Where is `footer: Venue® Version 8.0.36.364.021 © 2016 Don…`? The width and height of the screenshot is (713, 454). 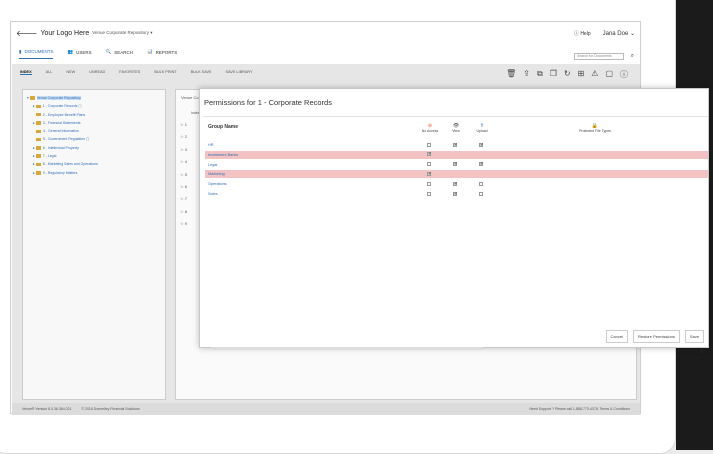
footer: Venue® Version 8.0.36.364.021 © 2016 Don… is located at coordinates (326, 409).